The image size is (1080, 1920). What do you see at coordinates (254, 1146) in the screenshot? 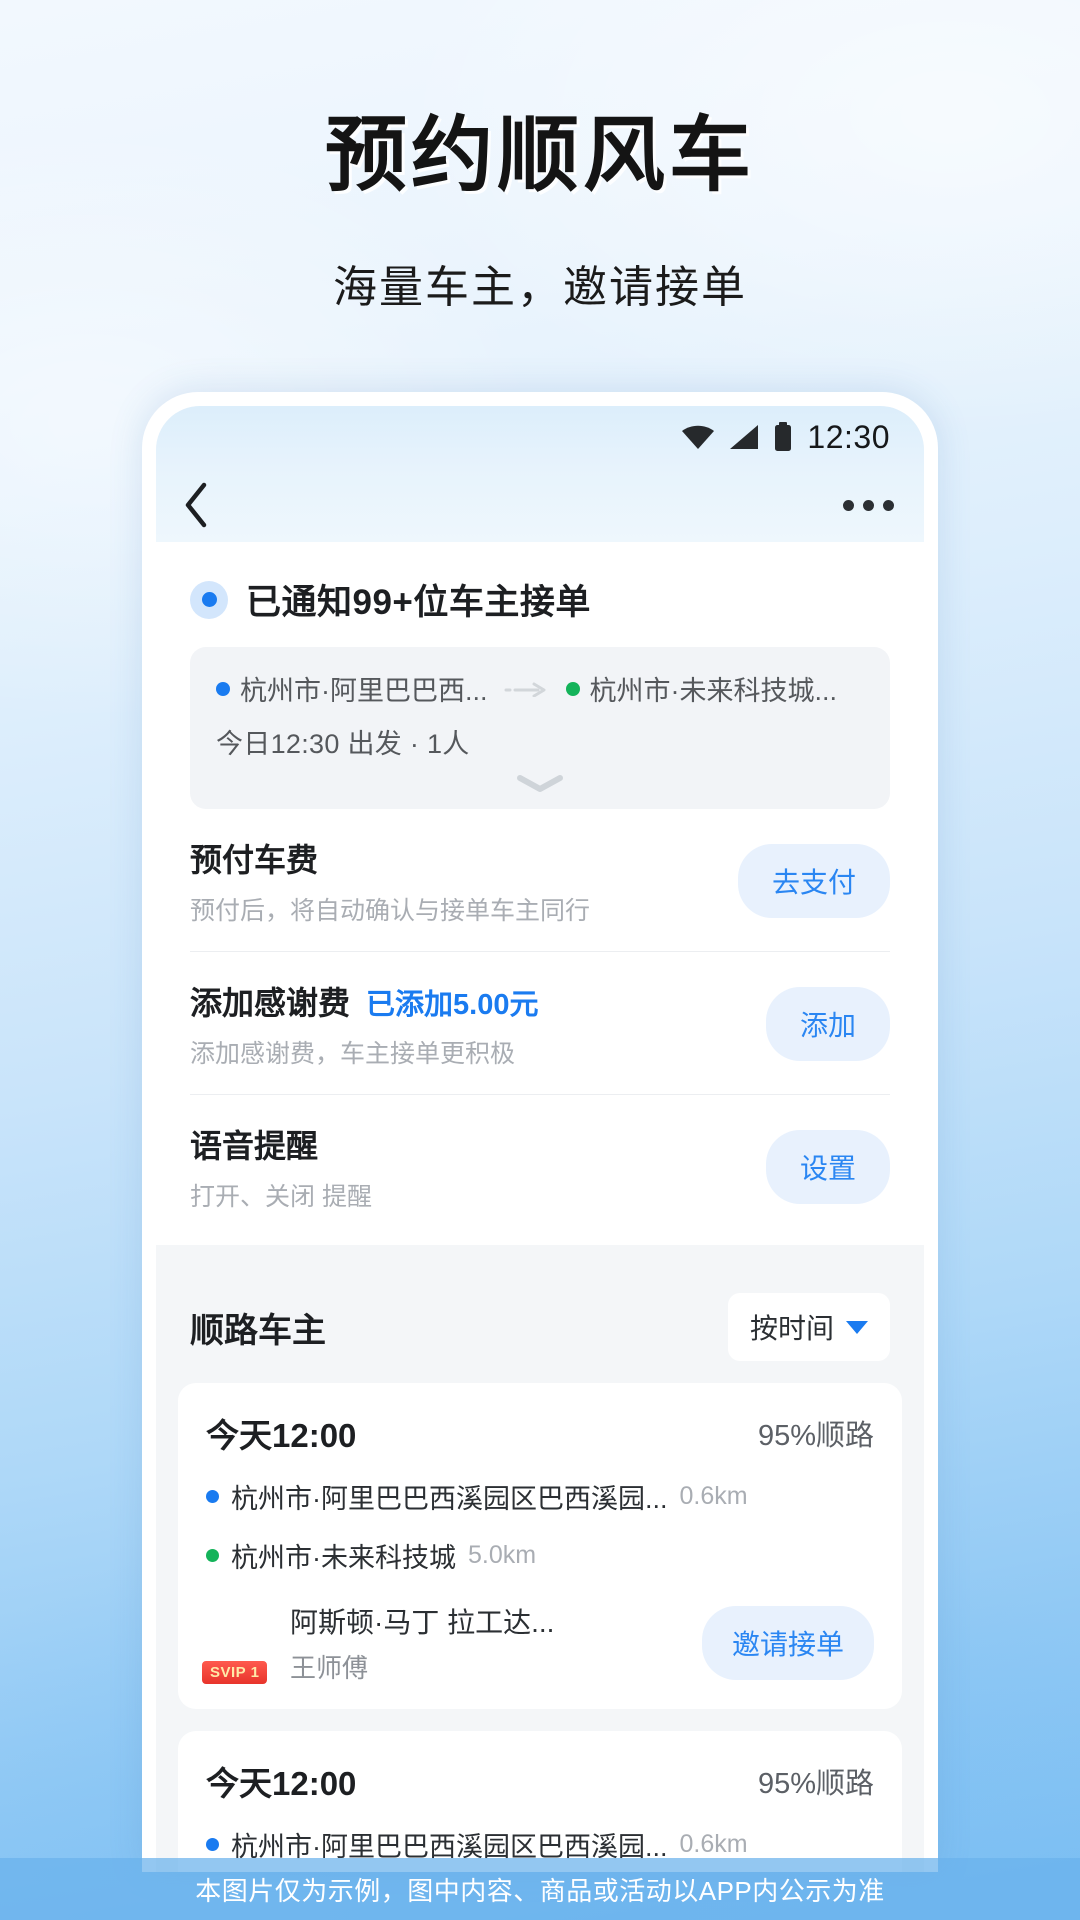
I see `fee-title: 语音提醒` at bounding box center [254, 1146].